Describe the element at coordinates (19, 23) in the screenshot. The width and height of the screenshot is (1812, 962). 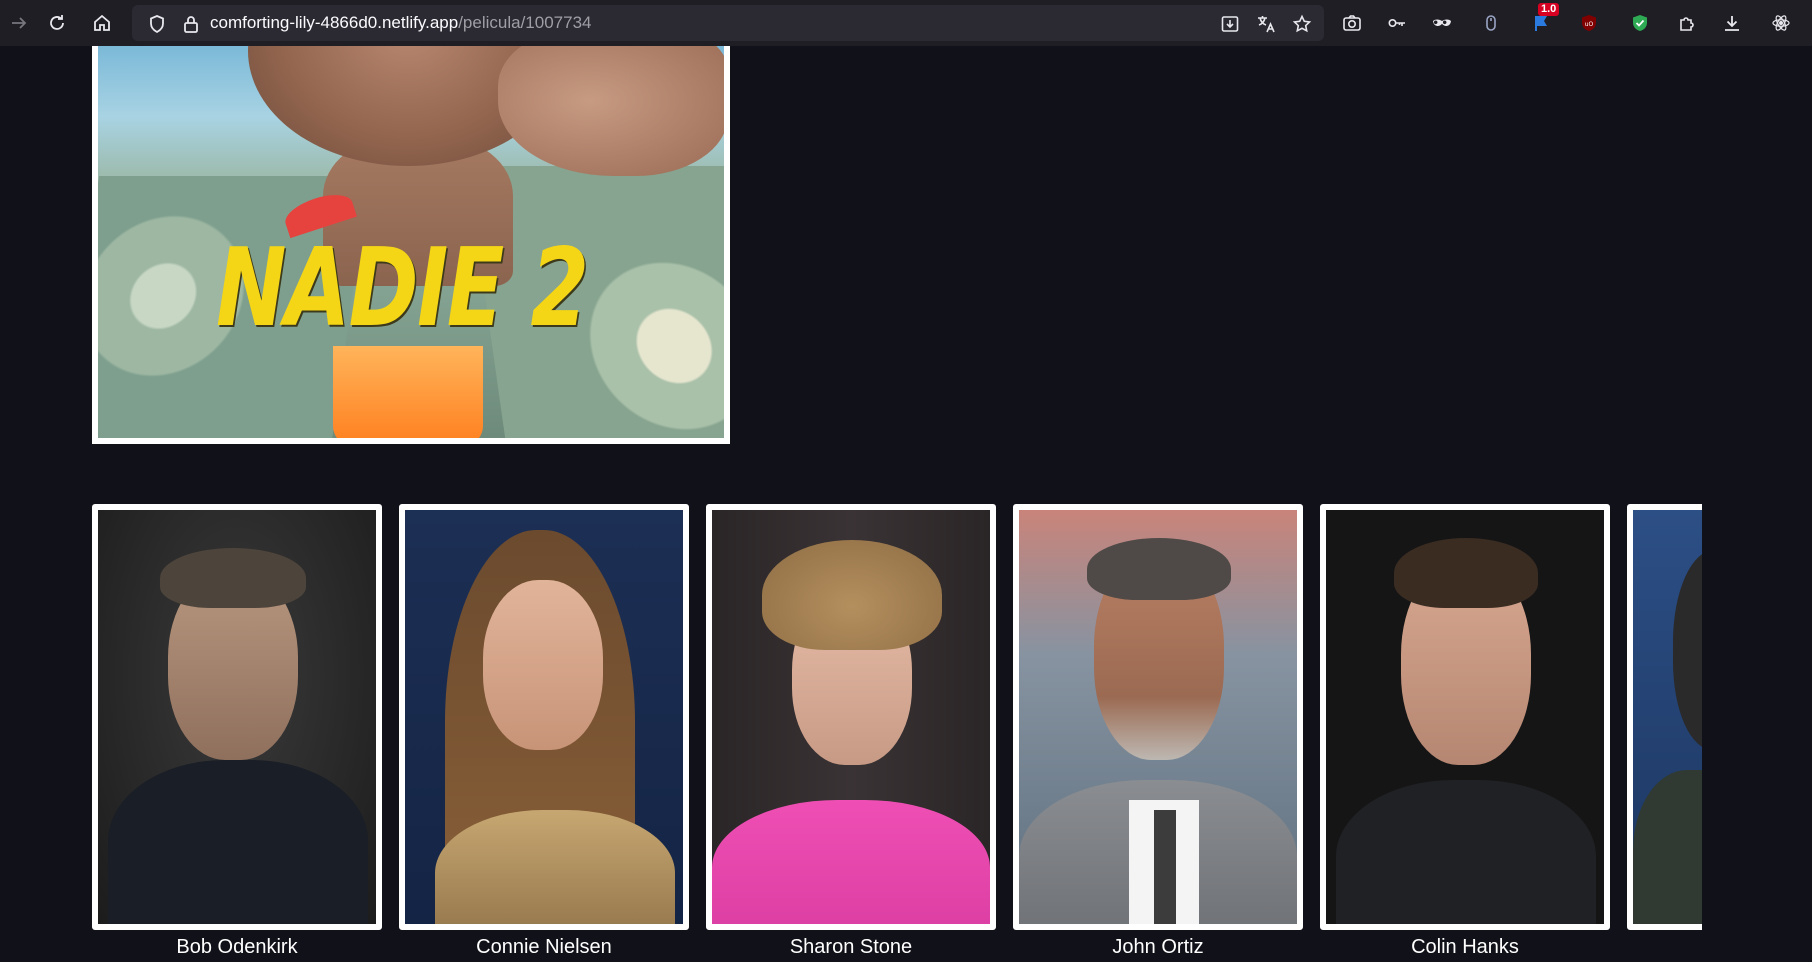
I see `forward-icon` at that location.